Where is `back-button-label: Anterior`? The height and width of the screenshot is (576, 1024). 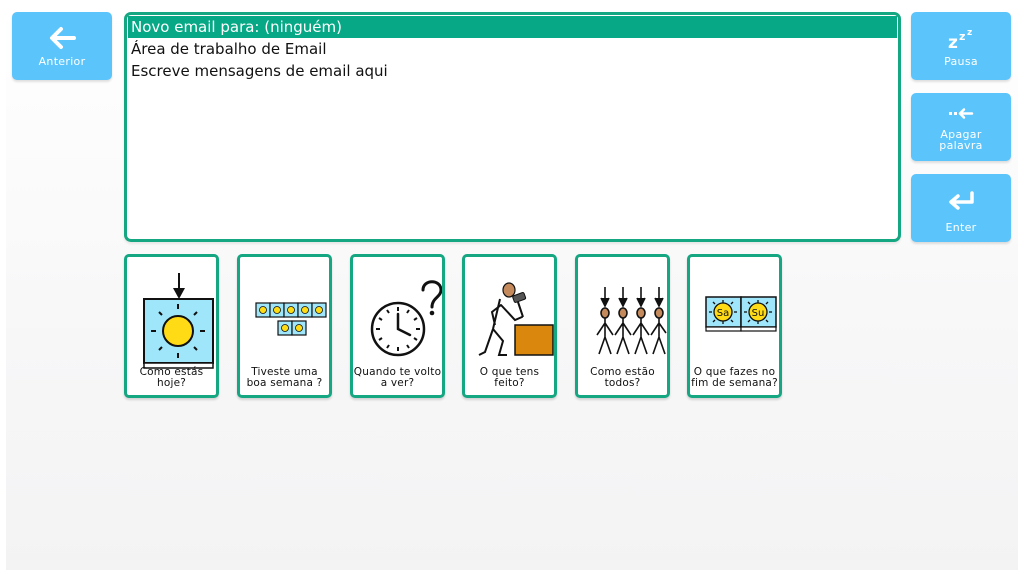
back-button-label: Anterior is located at coordinates (62, 61).